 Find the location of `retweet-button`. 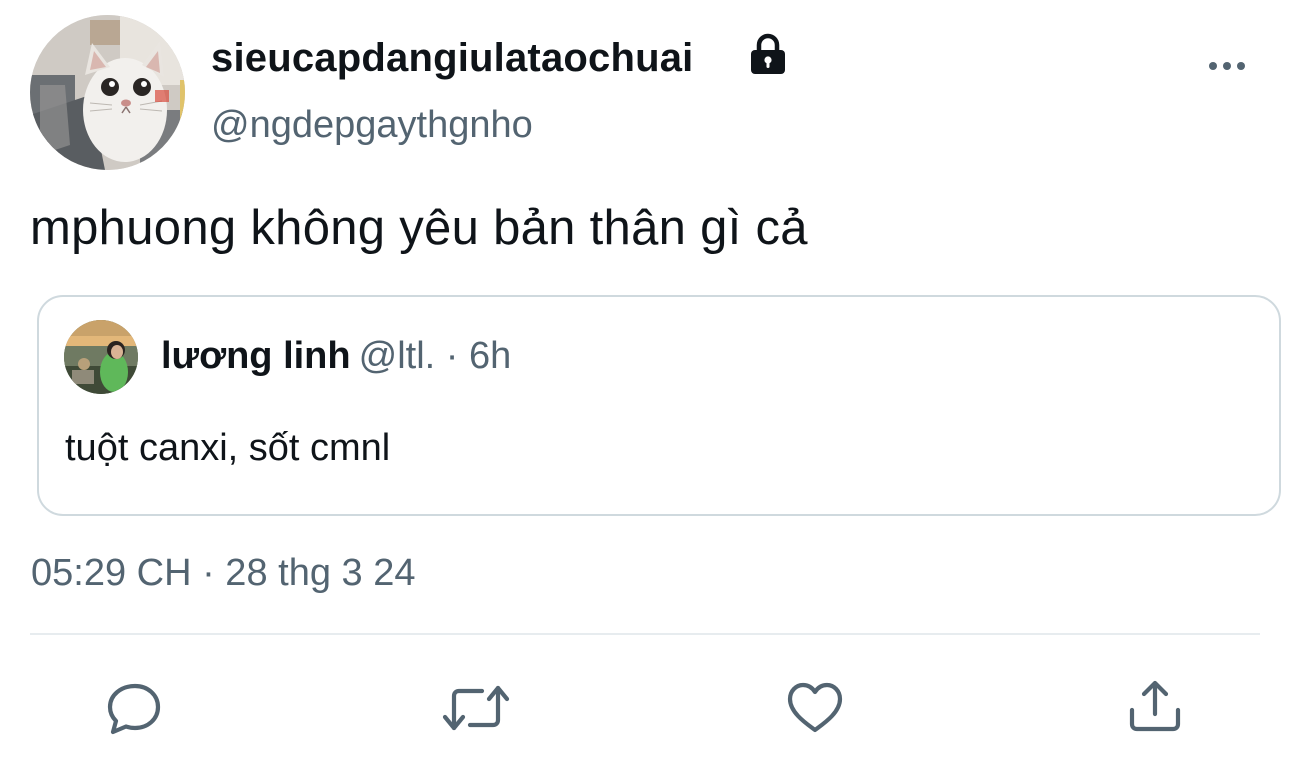

retweet-button is located at coordinates (476, 708).